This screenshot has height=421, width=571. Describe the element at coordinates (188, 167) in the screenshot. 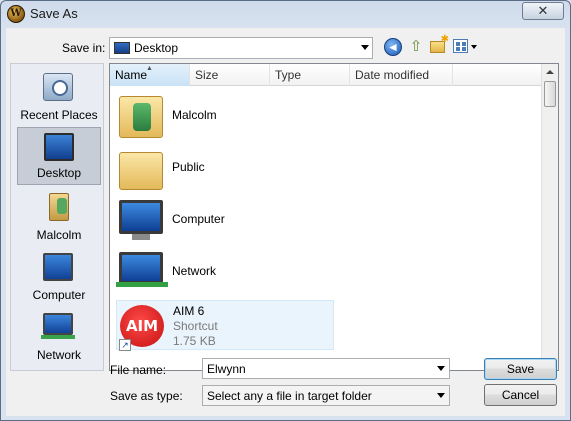

I see `item-name: Public` at that location.